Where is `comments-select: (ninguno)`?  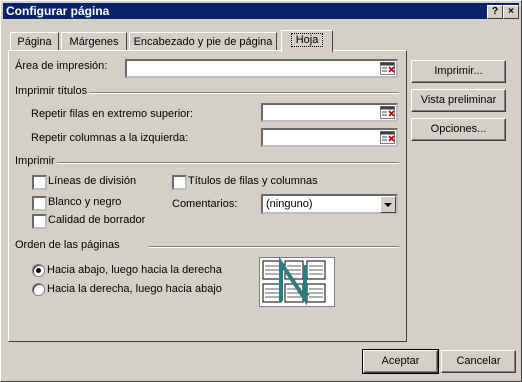
comments-select: (ninguno) is located at coordinates (329, 204).